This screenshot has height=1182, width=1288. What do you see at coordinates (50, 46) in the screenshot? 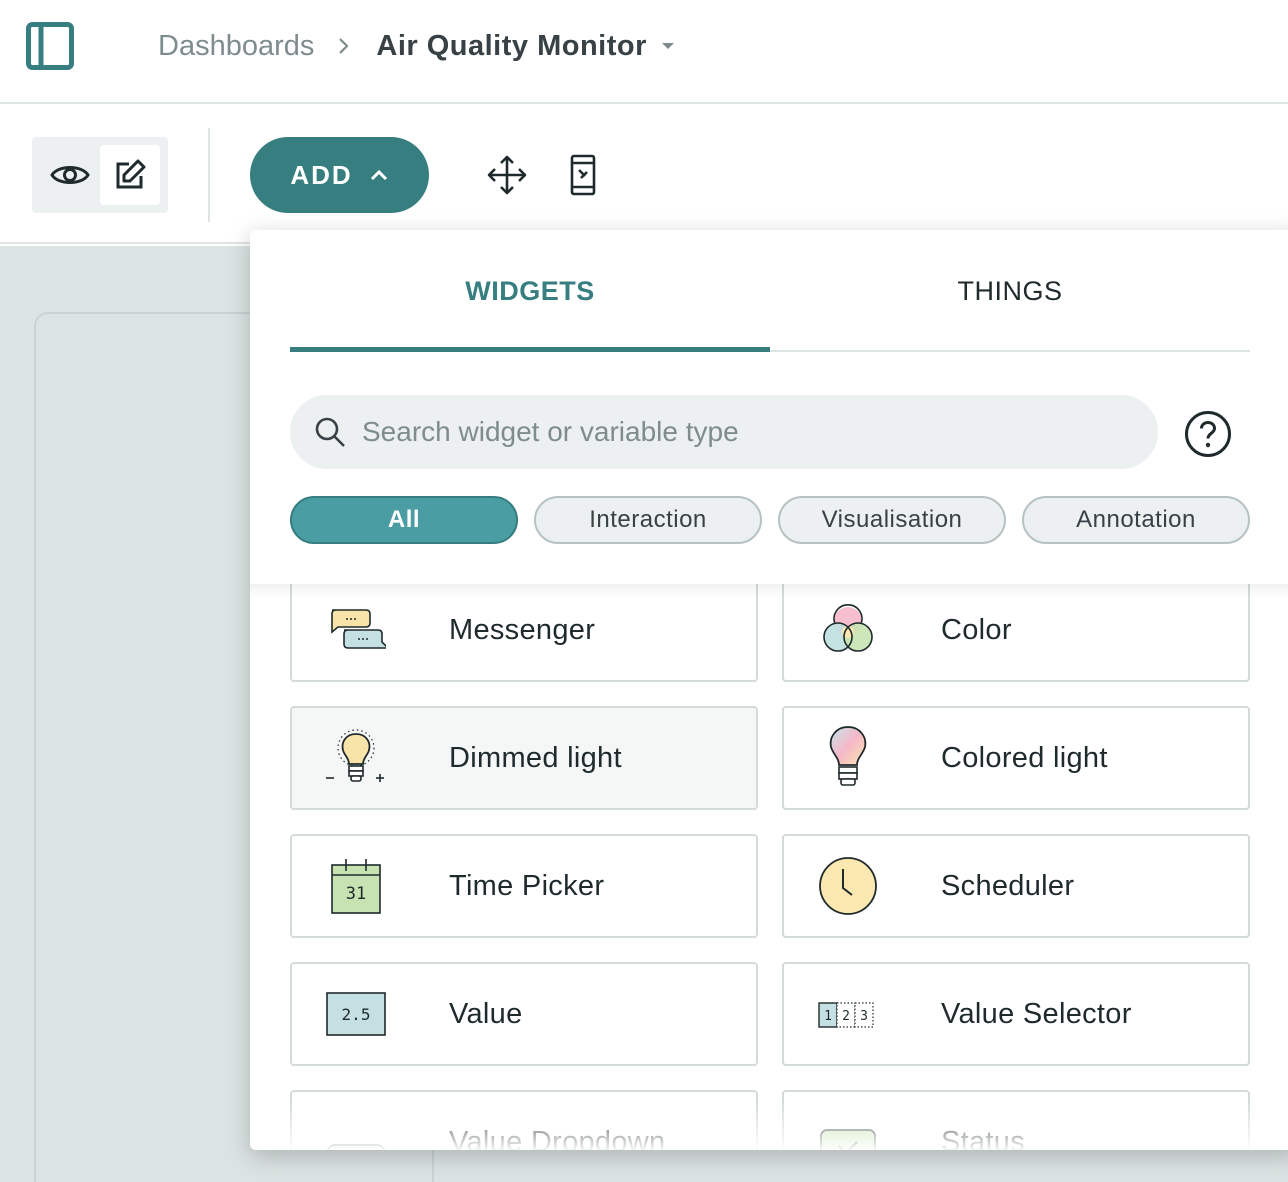
I see `sidebar-toggle-icon` at bounding box center [50, 46].